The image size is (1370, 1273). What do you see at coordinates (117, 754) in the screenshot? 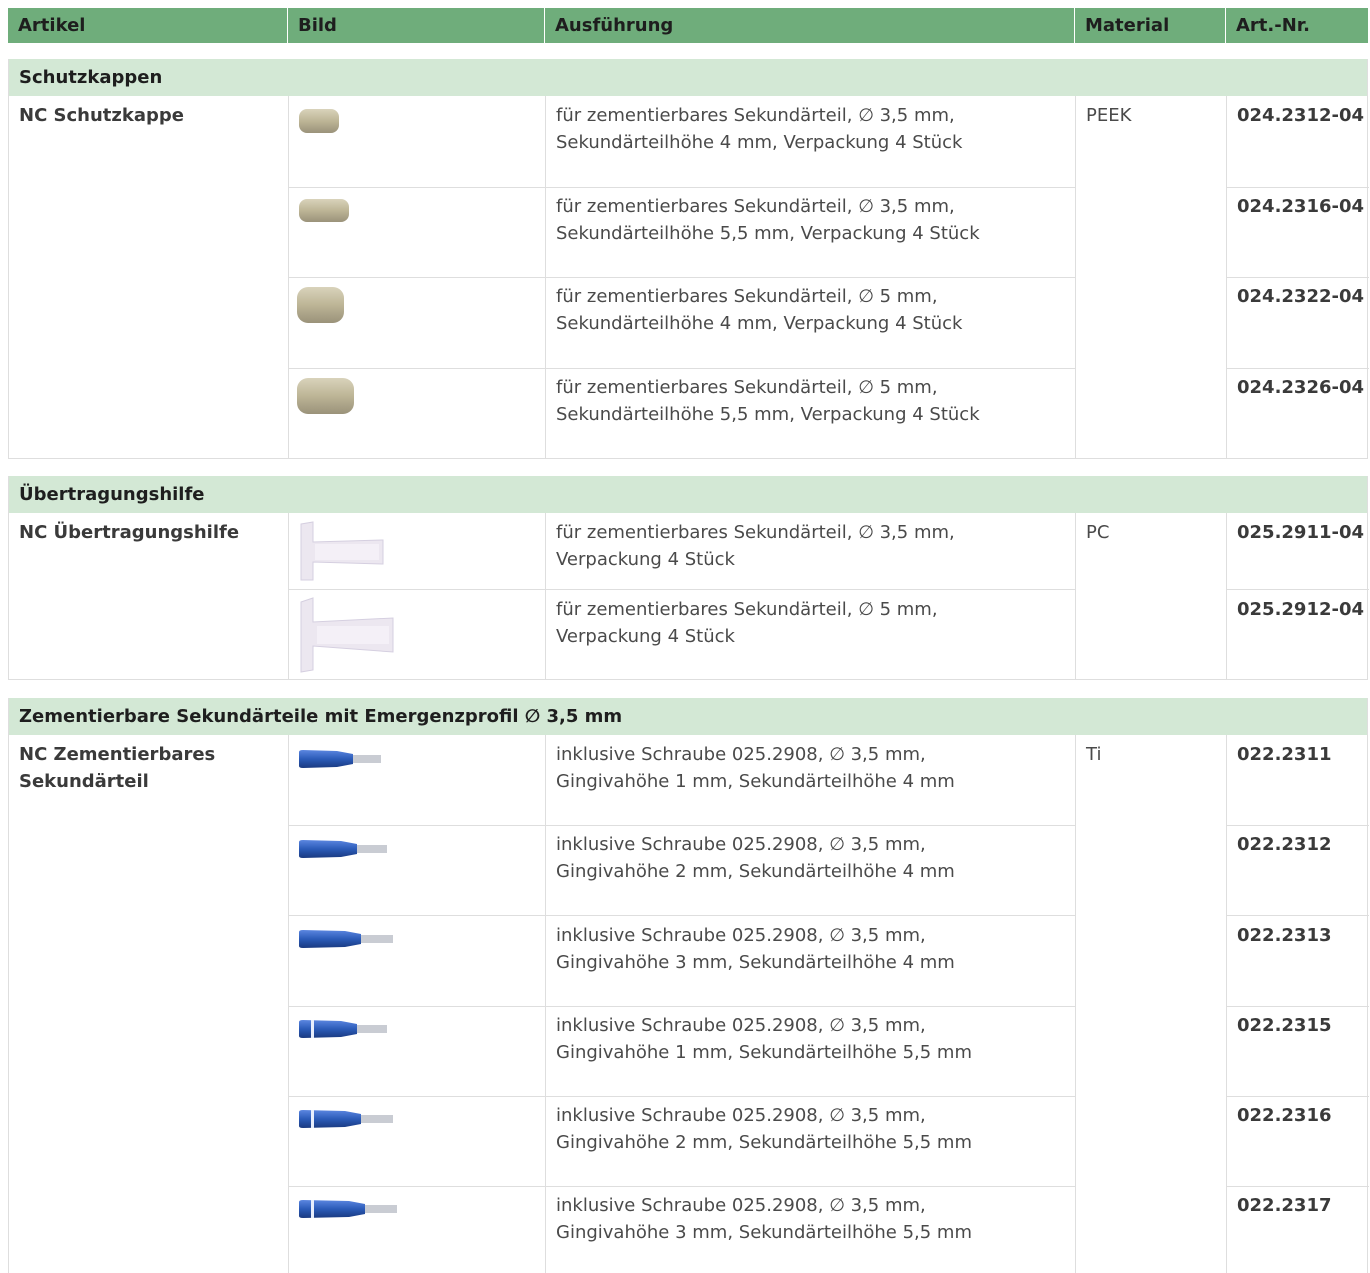
I see `article-name-line1: NC Zementierbares` at bounding box center [117, 754].